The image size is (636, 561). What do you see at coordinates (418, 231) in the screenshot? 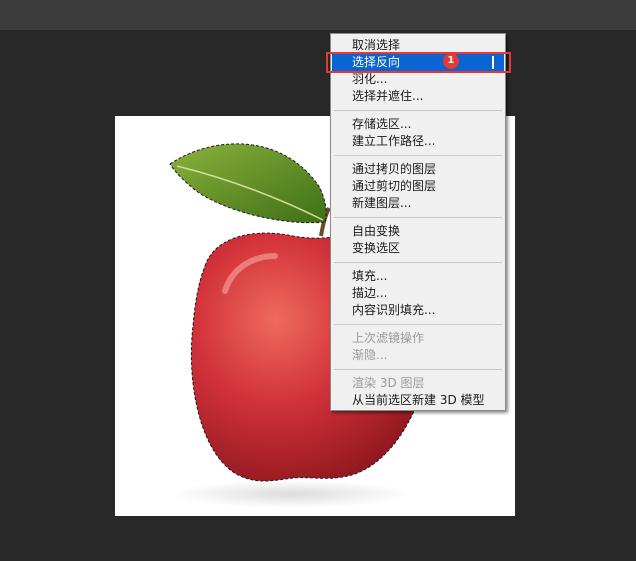
I see `menu-item-free-transform: 自由变换` at bounding box center [418, 231].